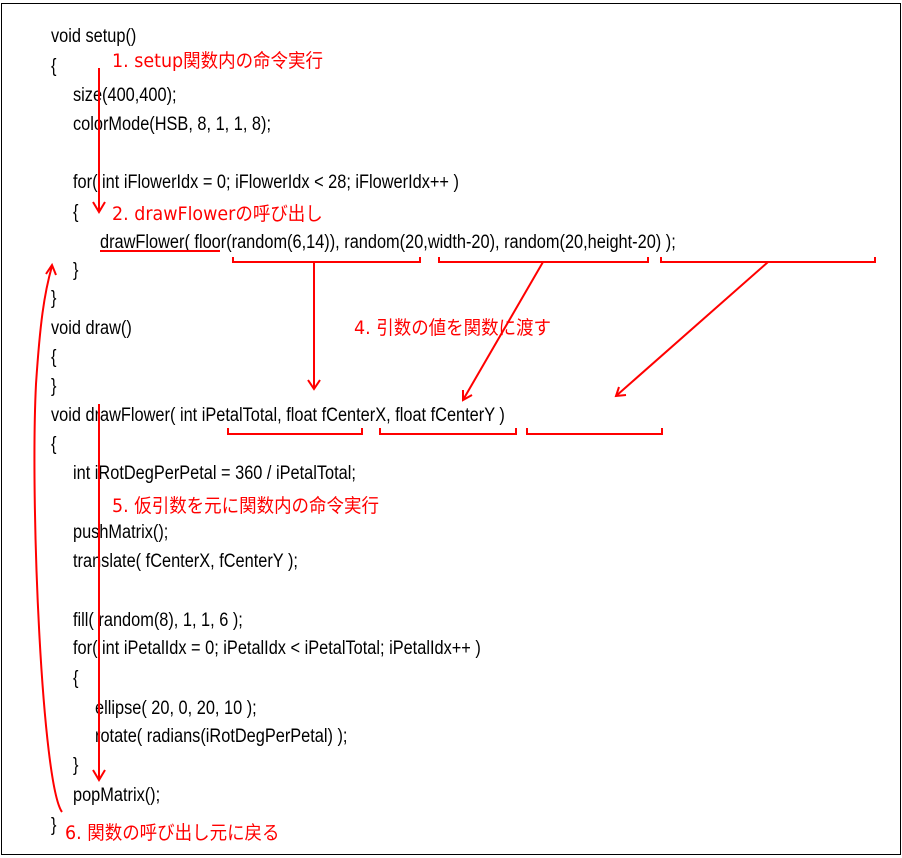  Describe the element at coordinates (295, 431) in the screenshot. I see `bracket-param1` at that location.